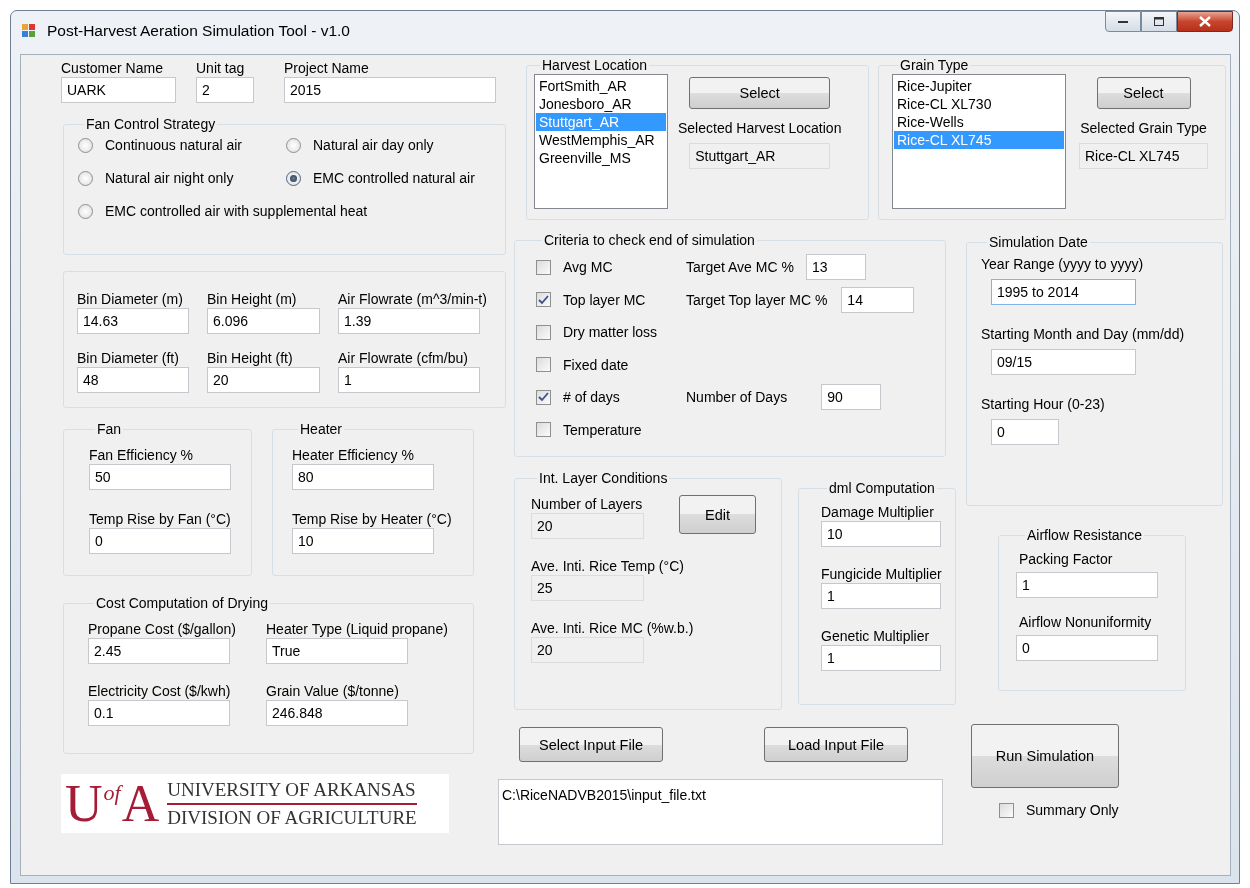 This screenshot has width=1250, height=888. I want to click on checkbox-label: Temperature, so click(602, 429).